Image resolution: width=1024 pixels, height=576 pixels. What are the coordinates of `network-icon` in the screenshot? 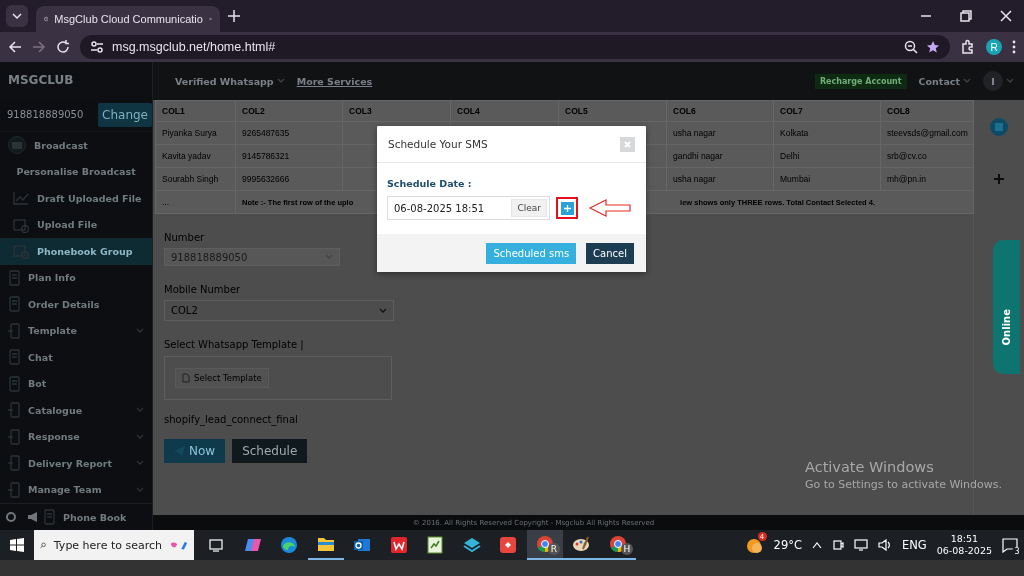 It's located at (861, 545).